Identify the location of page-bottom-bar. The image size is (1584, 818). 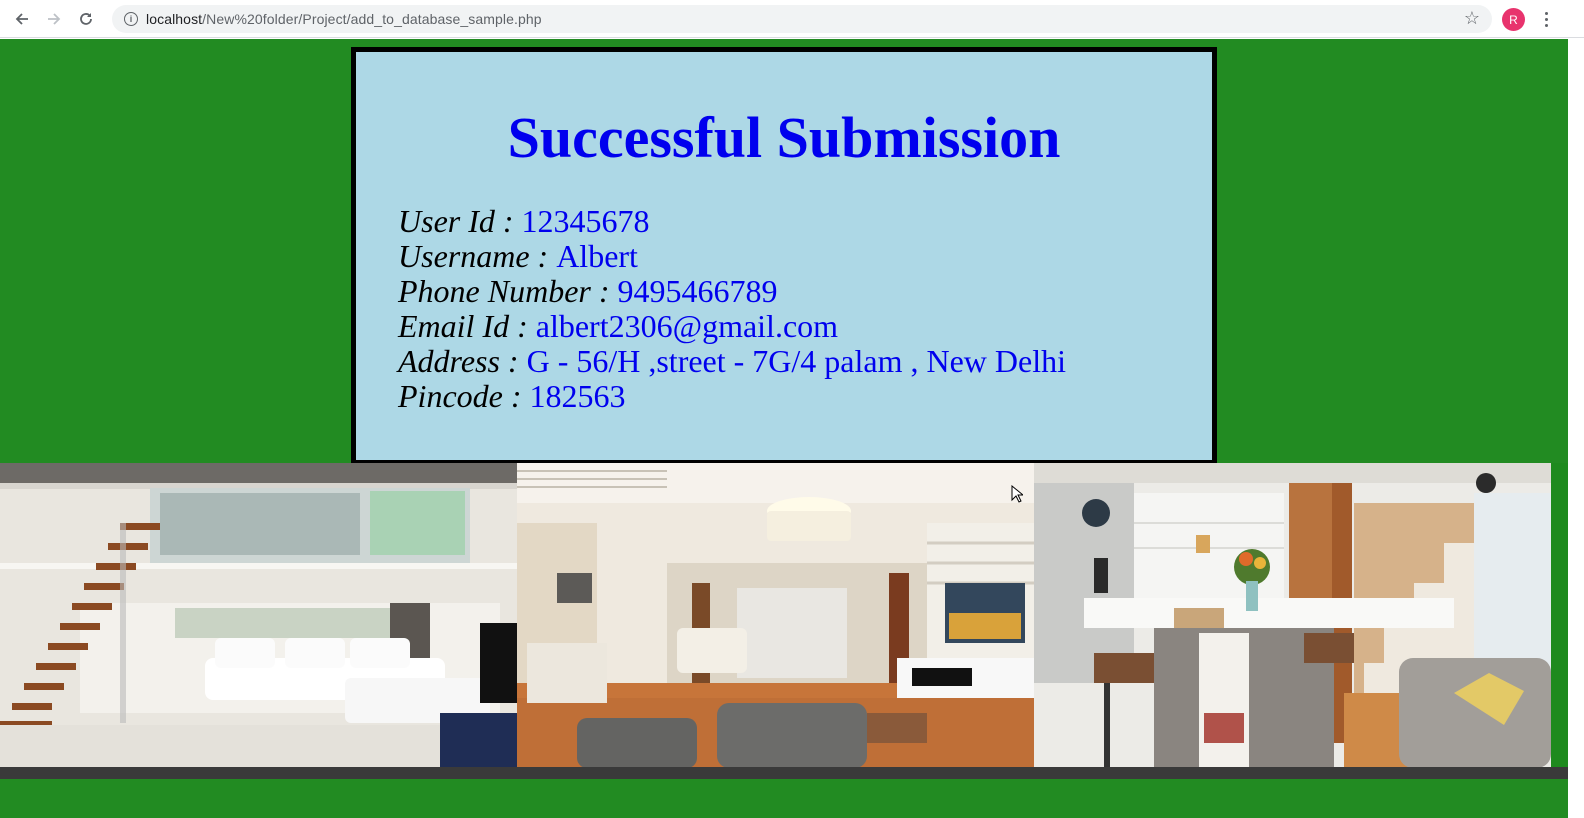
(784, 773).